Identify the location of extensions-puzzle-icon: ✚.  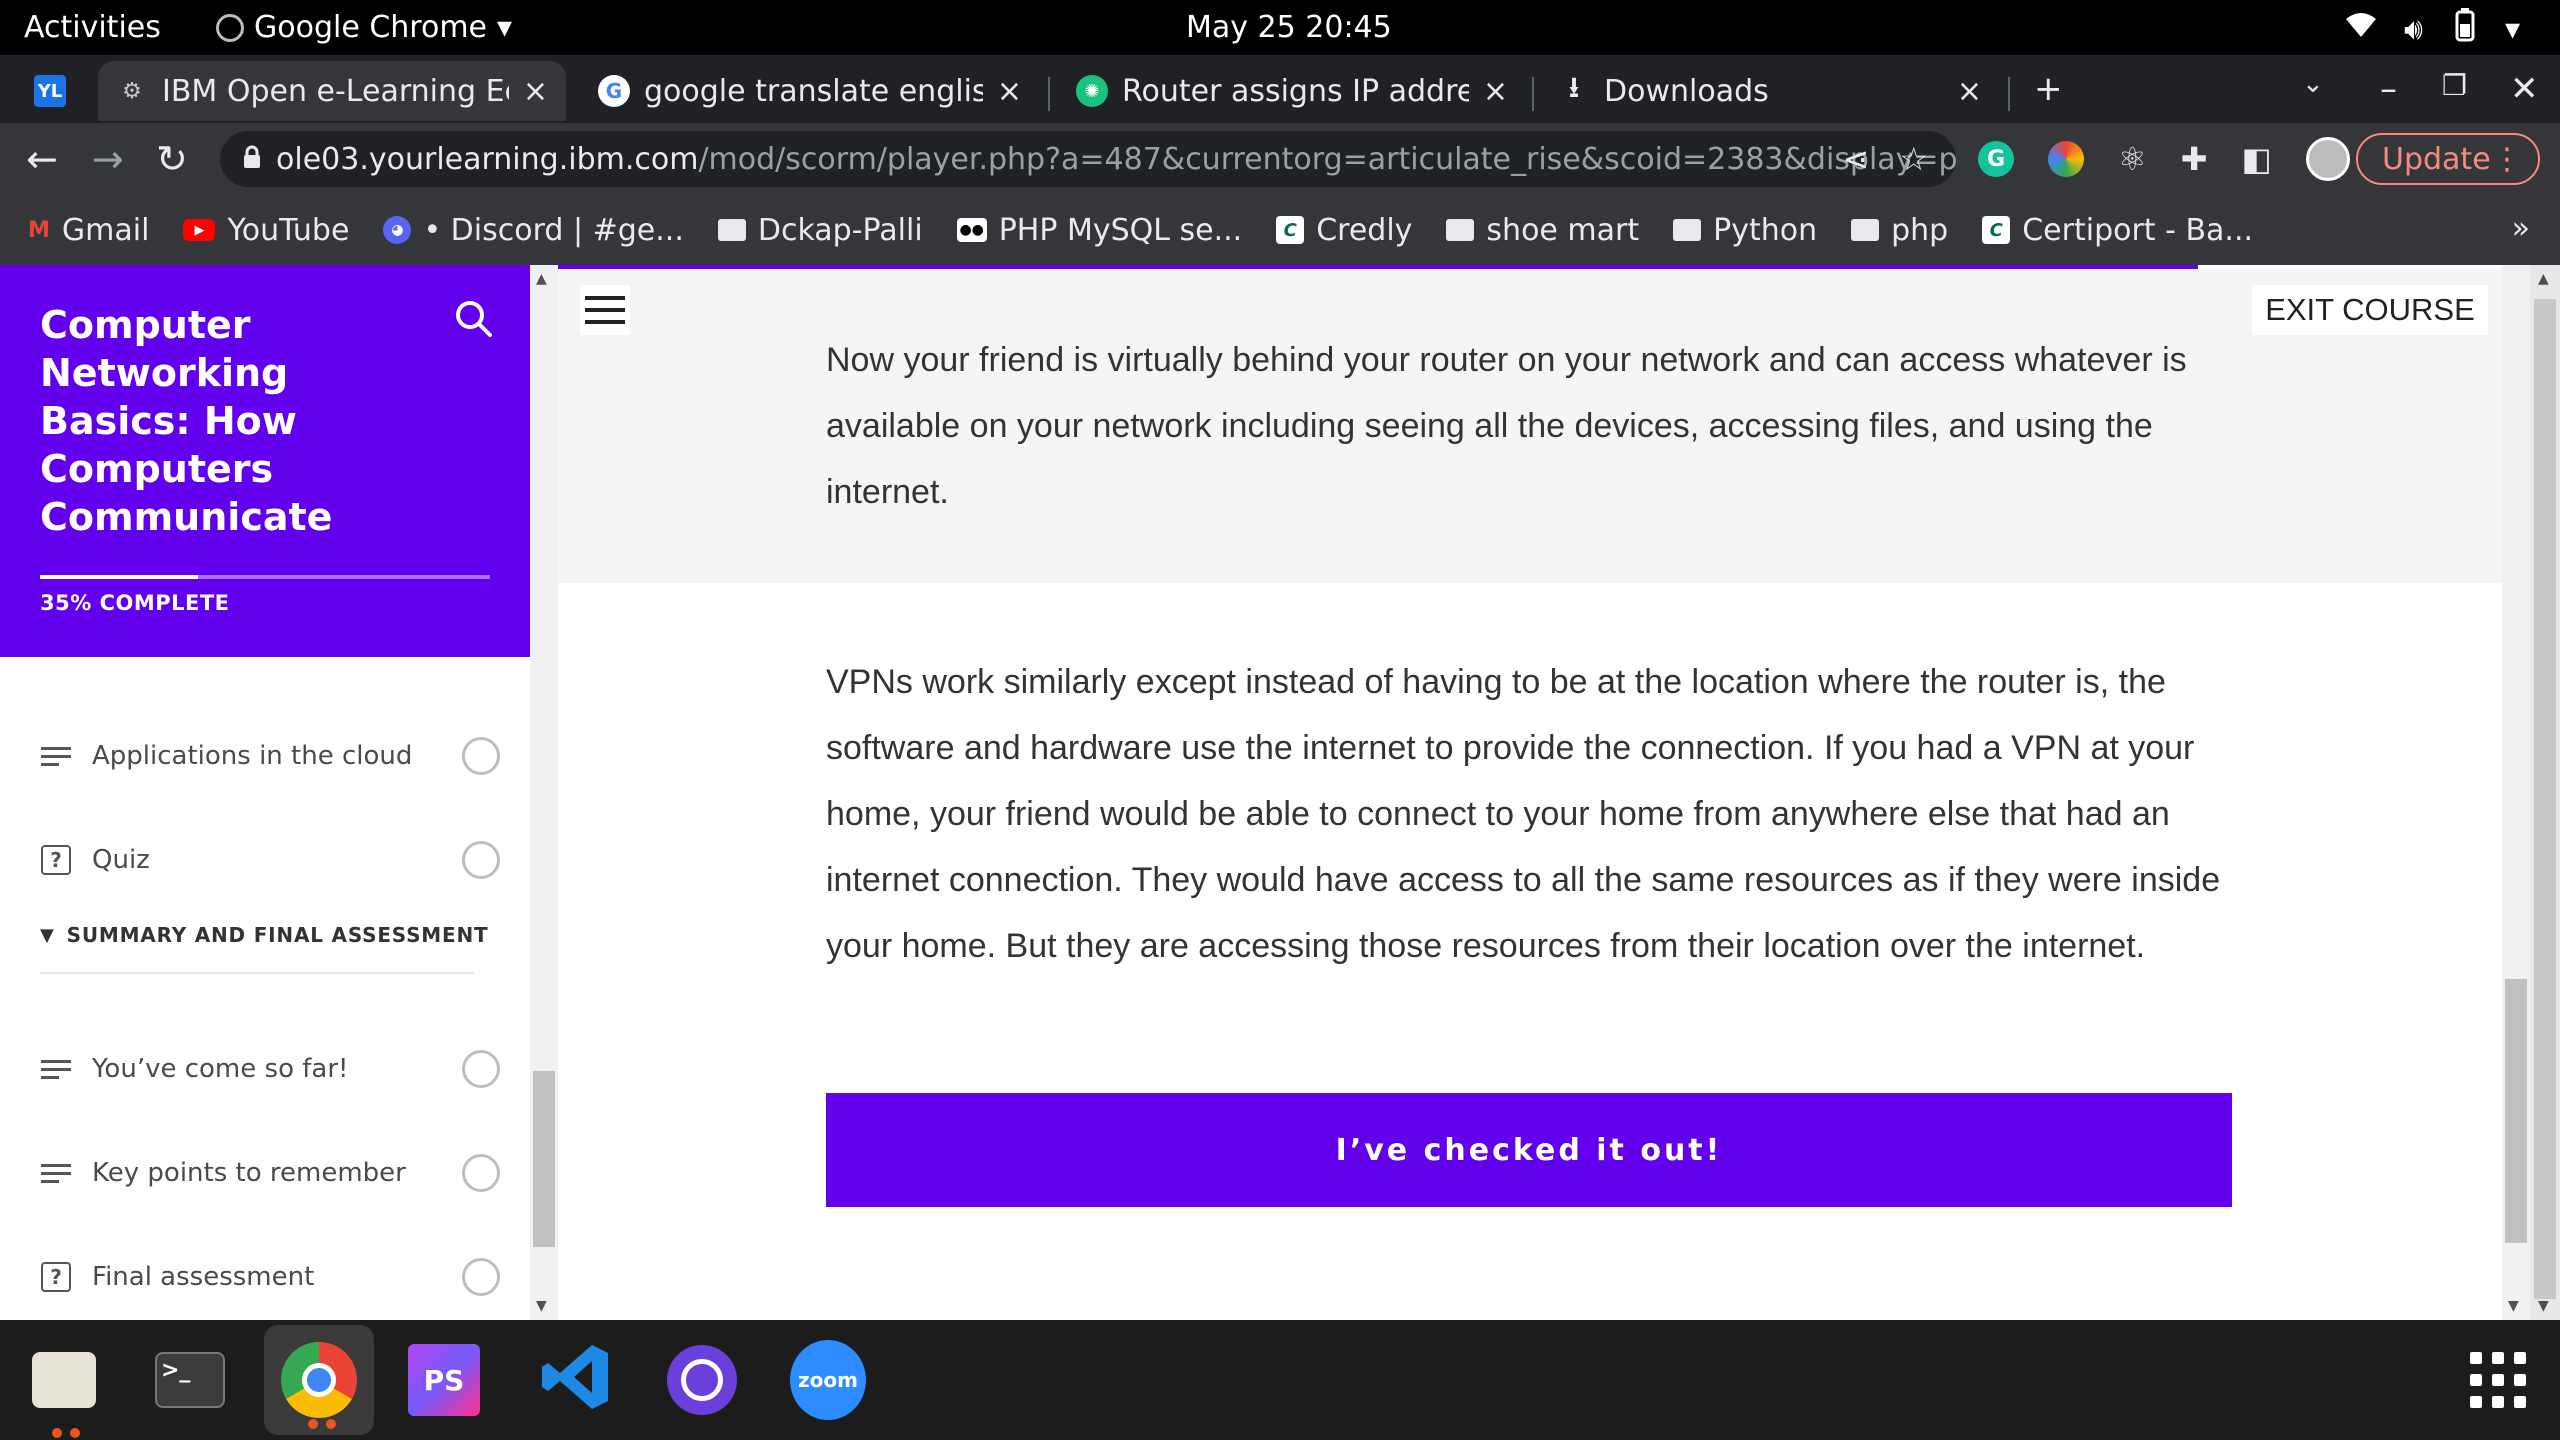
(2194, 159).